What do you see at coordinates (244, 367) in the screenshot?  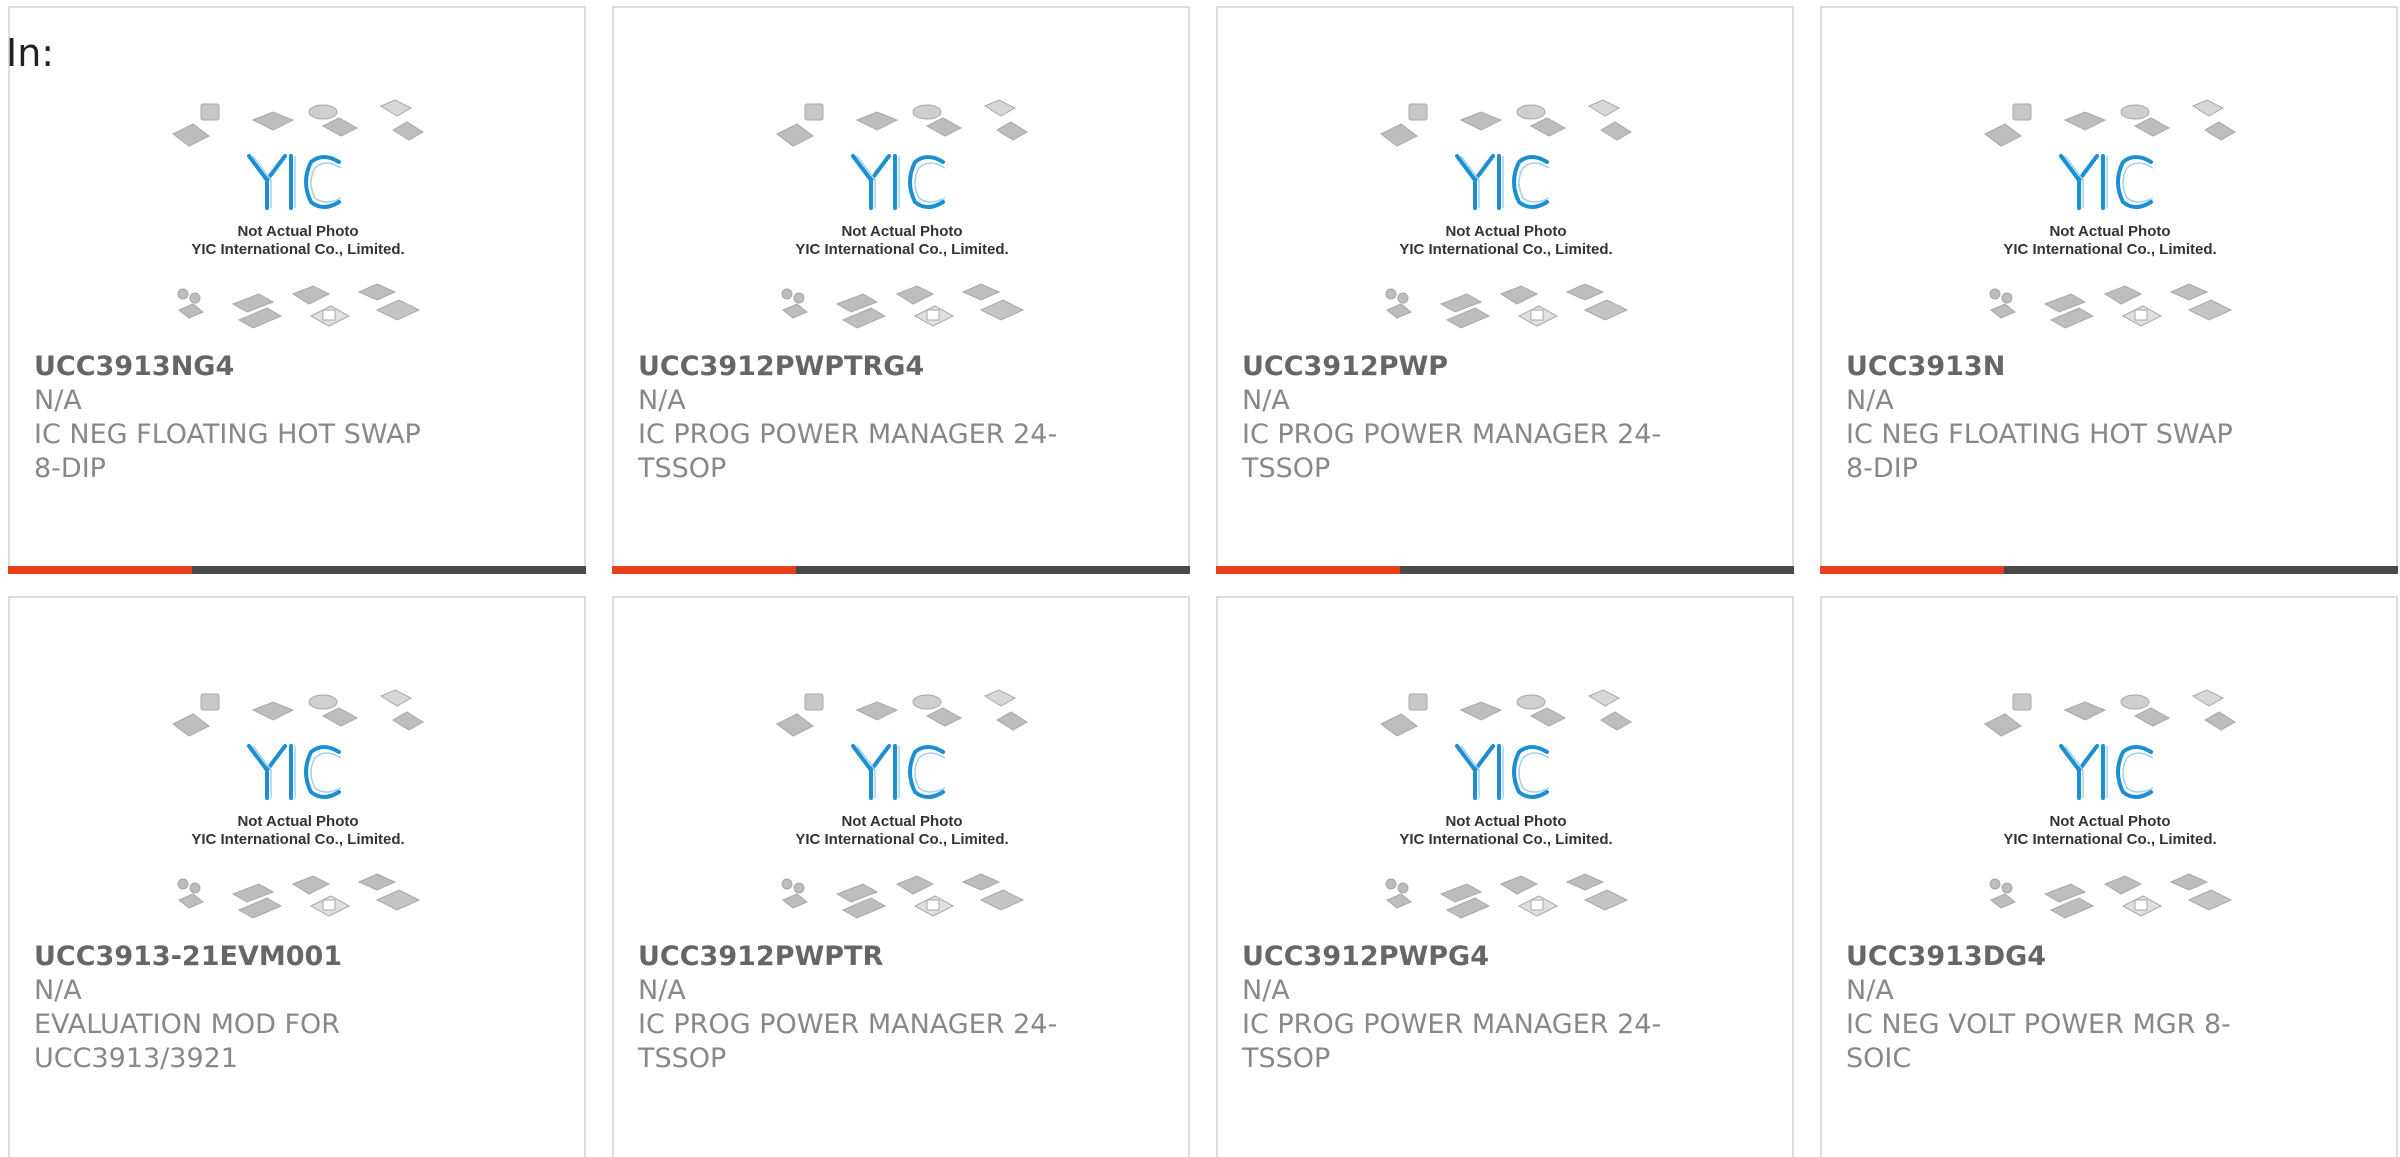 I see `part-number: UCC3913NG4` at bounding box center [244, 367].